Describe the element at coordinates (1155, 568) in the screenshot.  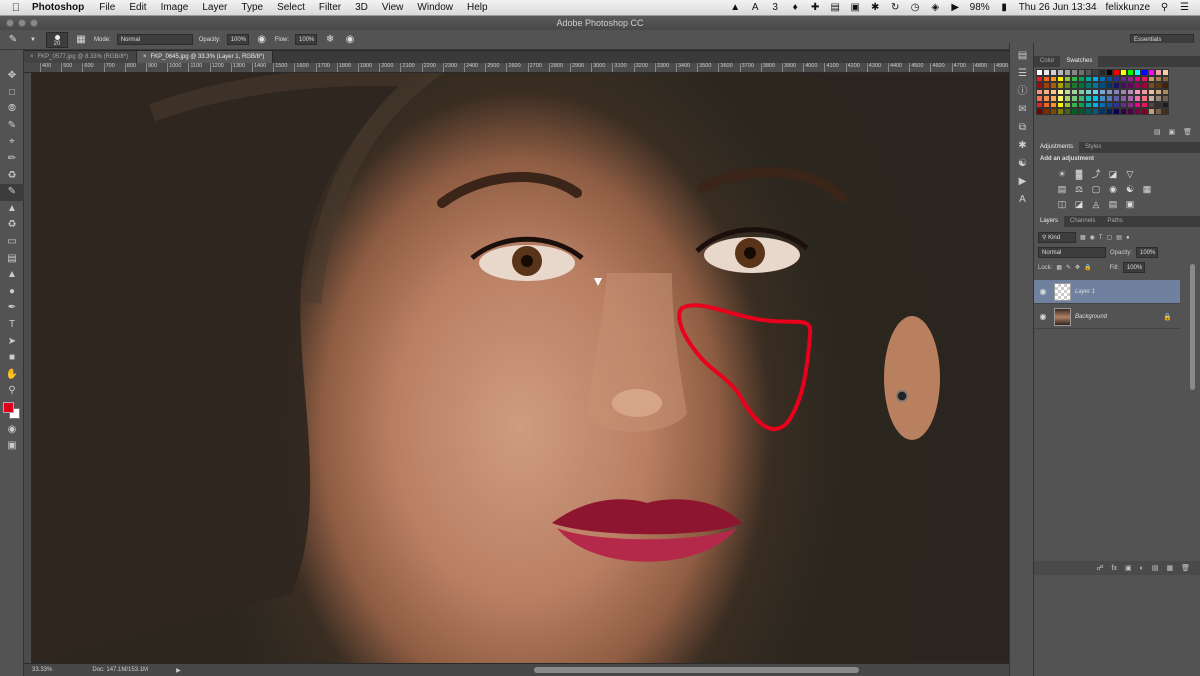
I see `new-group-icon: ▤` at that location.